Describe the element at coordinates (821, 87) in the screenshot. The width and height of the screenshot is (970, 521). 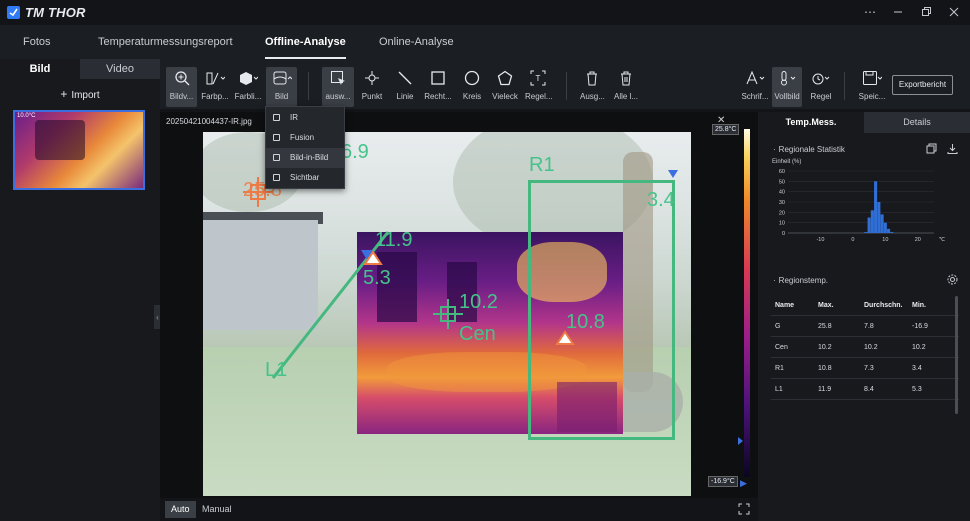
I see `rule-settings-tool: Regel` at that location.